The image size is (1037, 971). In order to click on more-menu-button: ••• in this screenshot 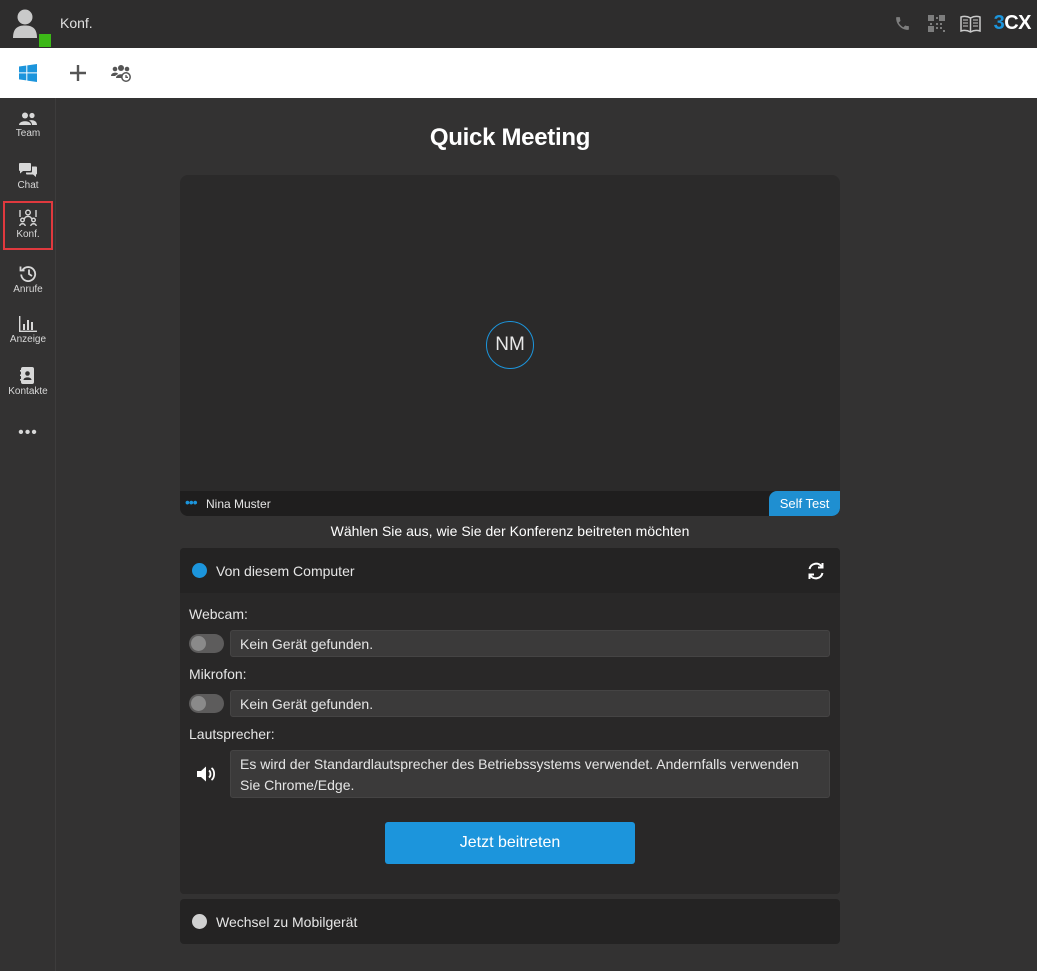, I will do `click(28, 433)`.